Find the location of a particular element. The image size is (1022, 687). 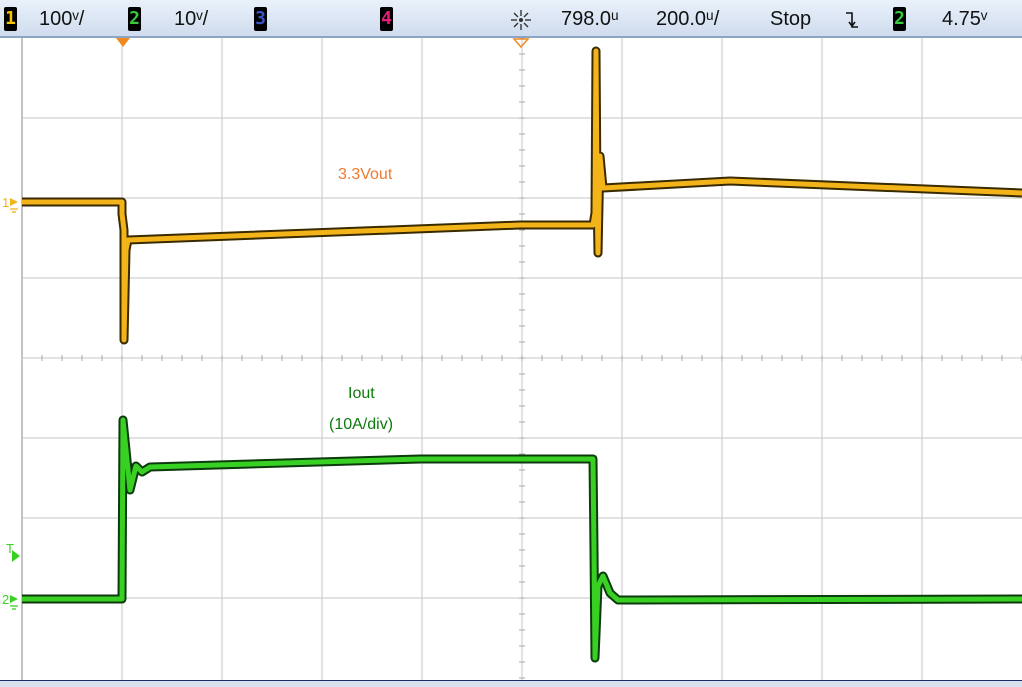

channel-3-badge: 3 is located at coordinates (260, 19).